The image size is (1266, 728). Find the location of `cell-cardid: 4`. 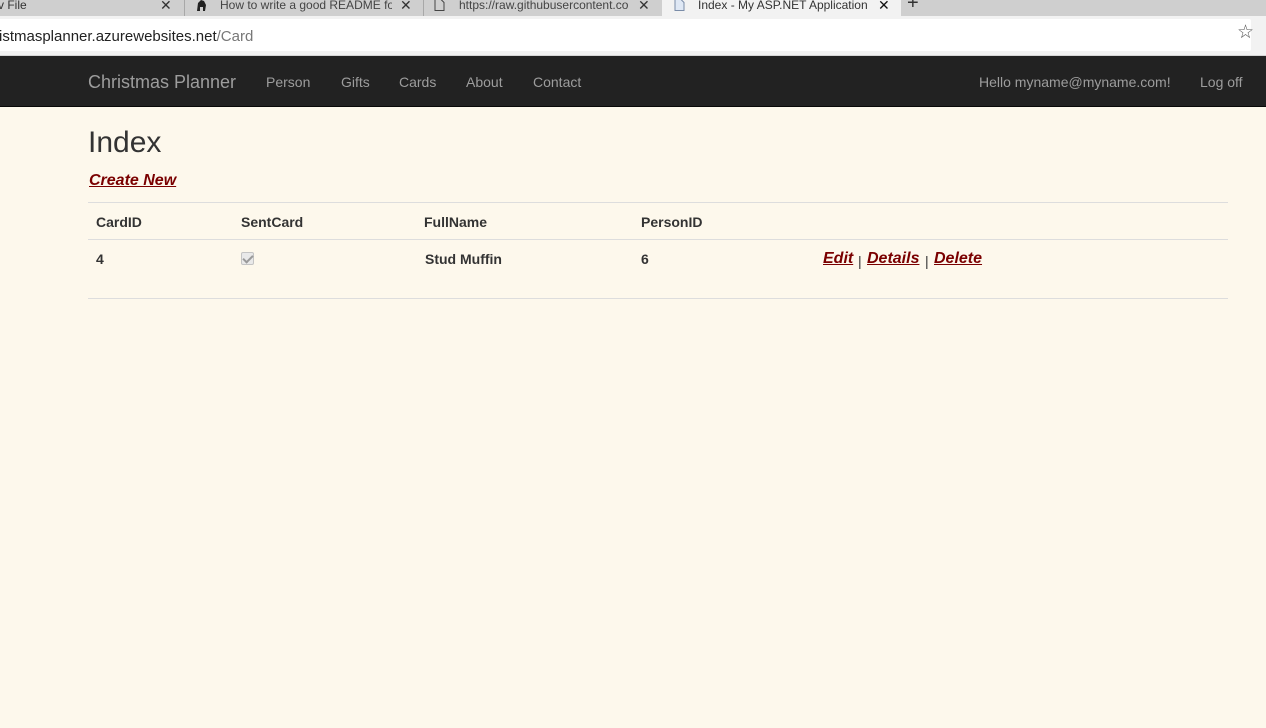

cell-cardid: 4 is located at coordinates (100, 259).